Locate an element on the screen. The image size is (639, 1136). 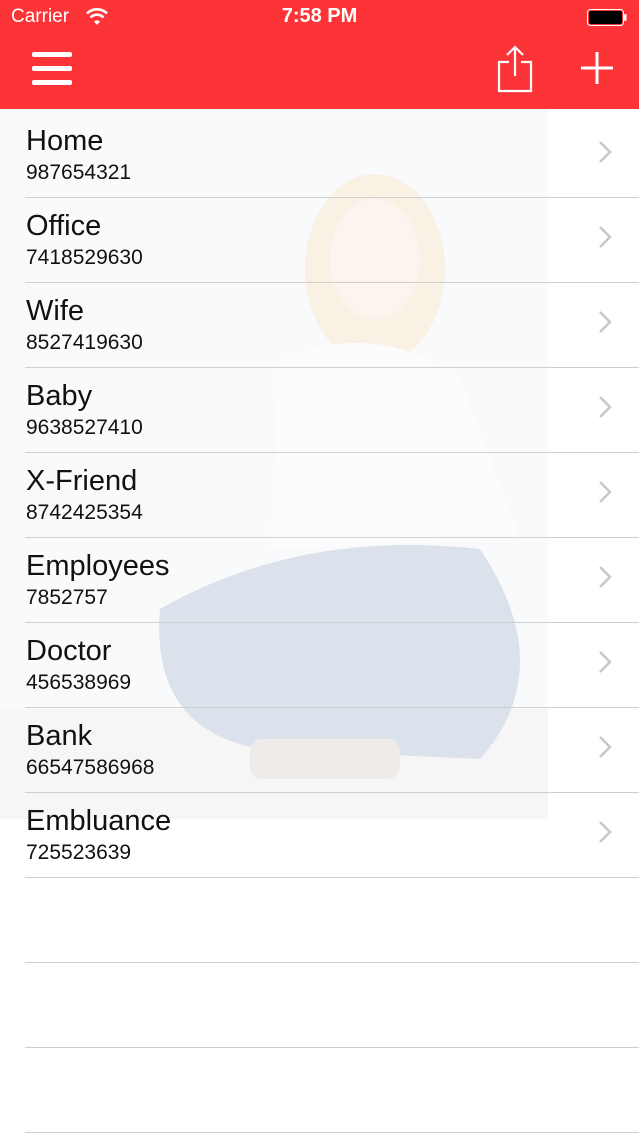
contact-name: Employees is located at coordinates (98, 566).